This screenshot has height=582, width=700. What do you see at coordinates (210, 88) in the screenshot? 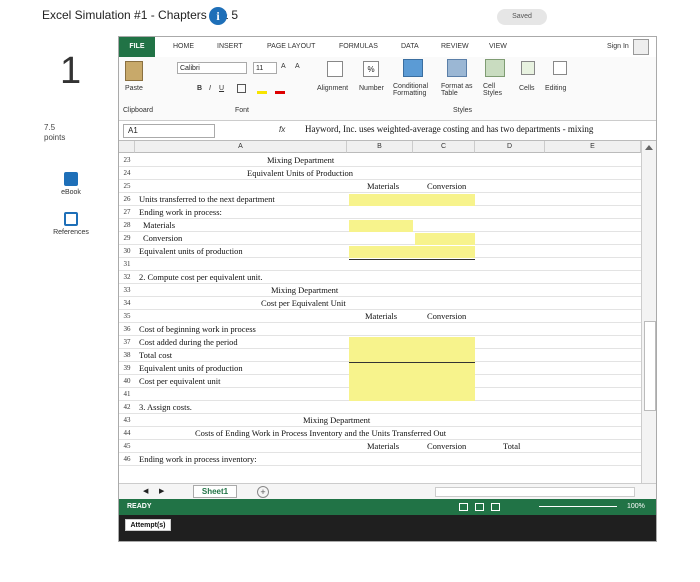
I see `italic-button: I` at bounding box center [210, 88].